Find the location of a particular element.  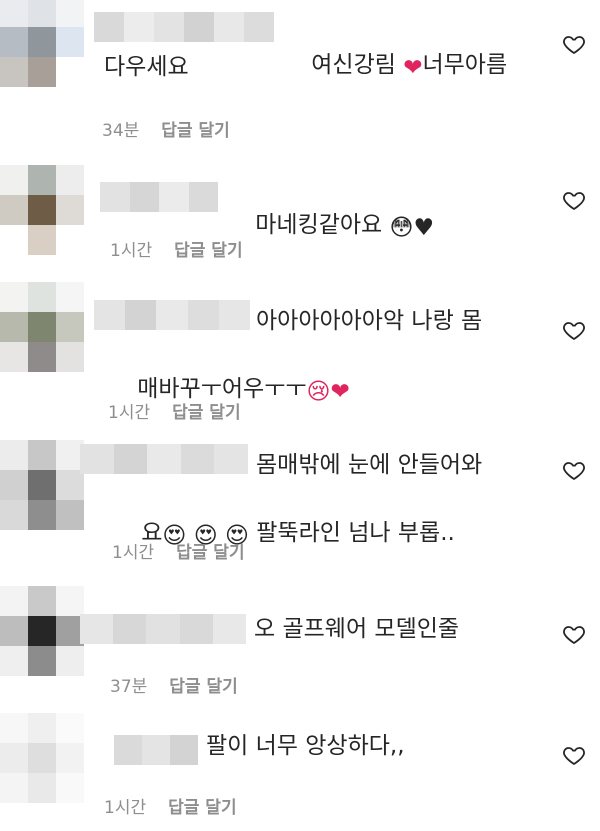

timestamp: 37분 is located at coordinates (129, 687).